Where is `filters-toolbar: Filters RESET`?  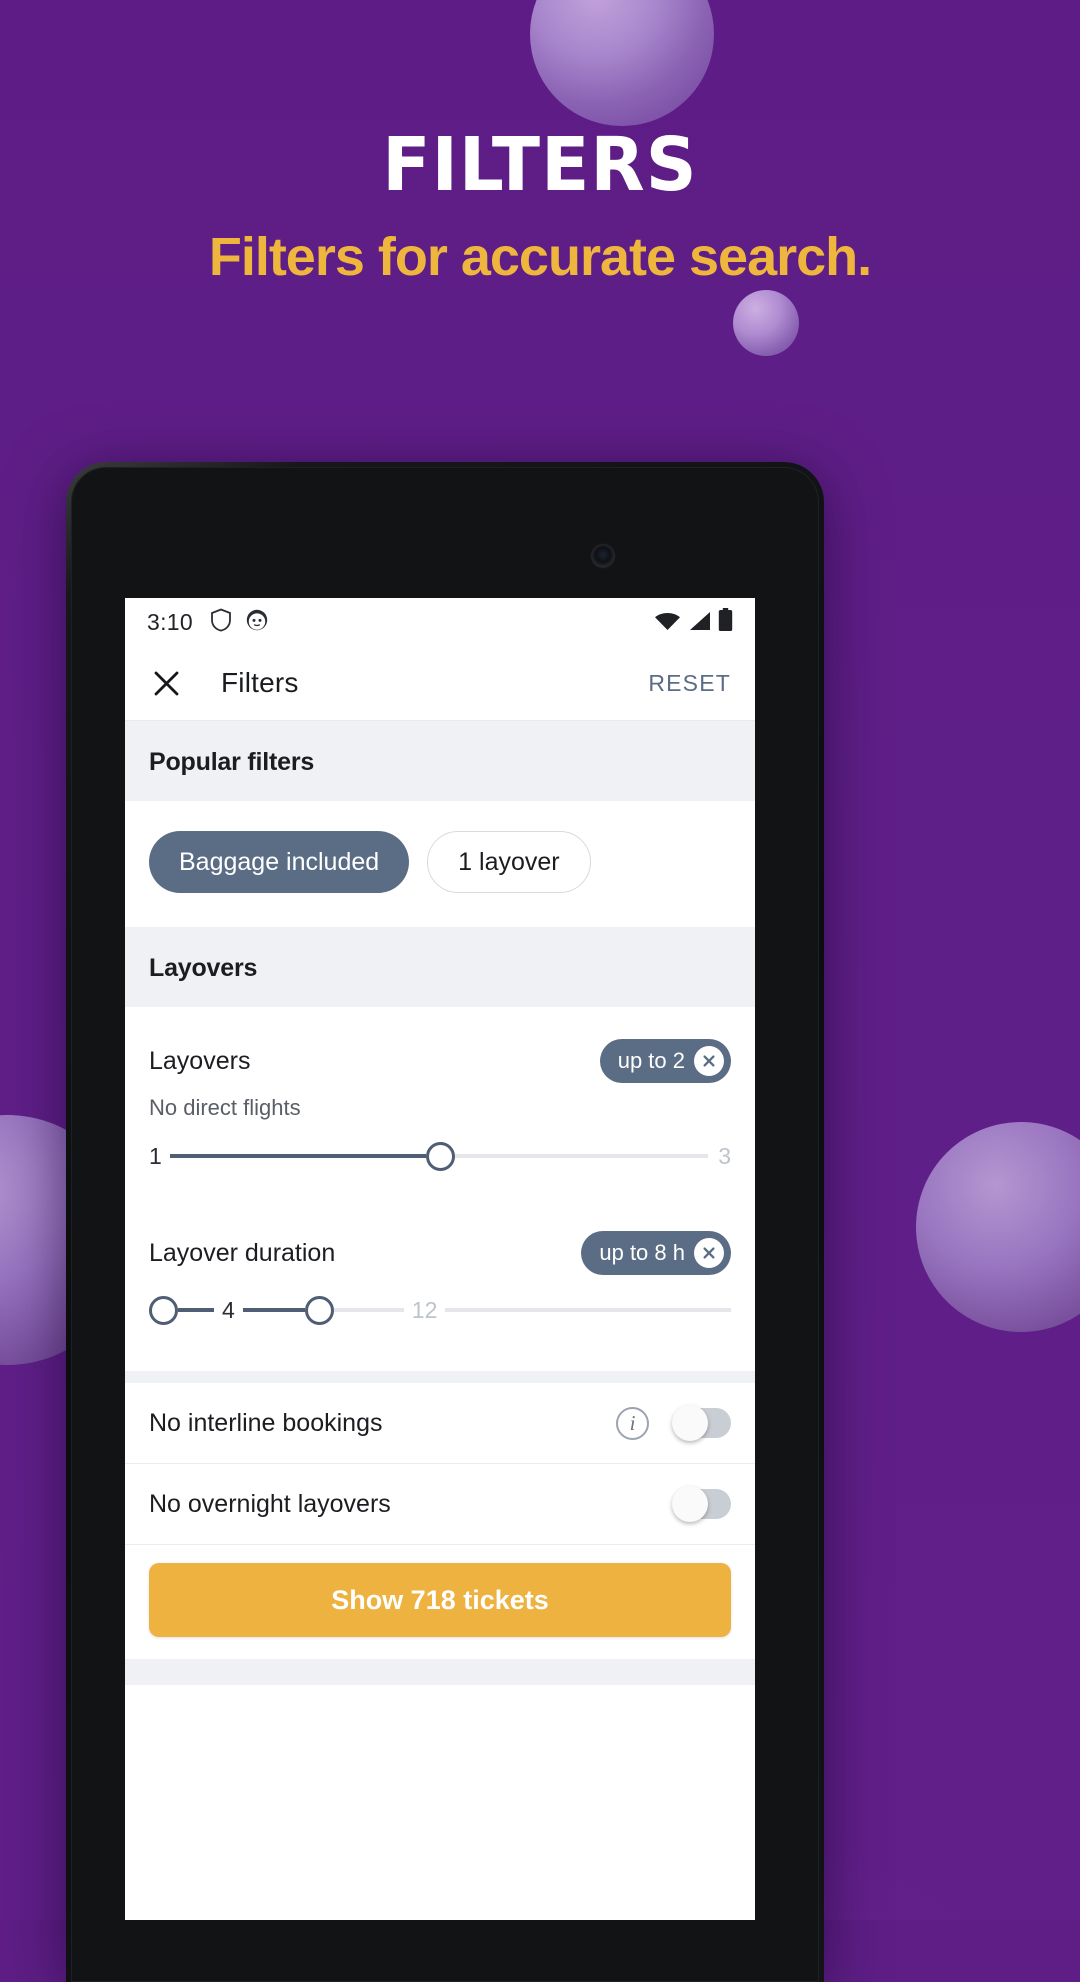
filters-toolbar: Filters RESET is located at coordinates (440, 683).